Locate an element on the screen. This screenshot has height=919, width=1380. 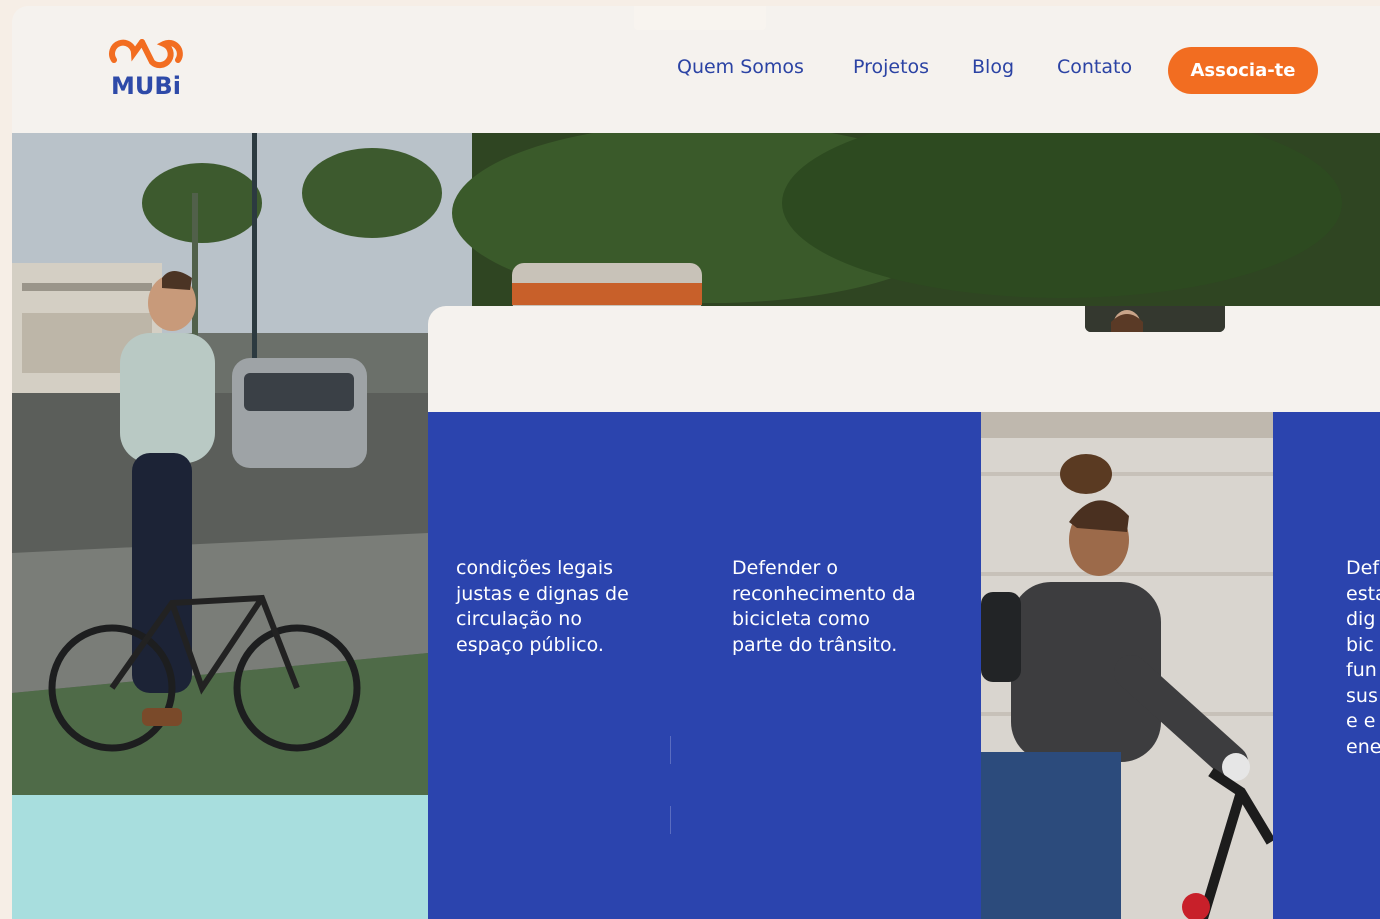
card-tab is located at coordinates (1155, 319).